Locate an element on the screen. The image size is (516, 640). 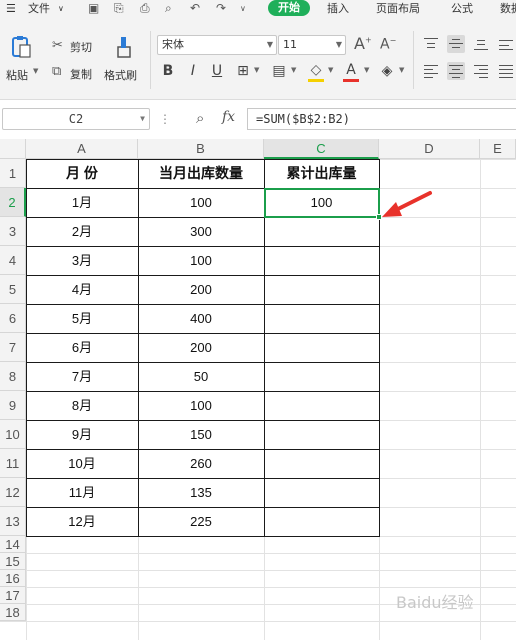
increase-font-size-icon: A+ is located at coordinates (363, 43).